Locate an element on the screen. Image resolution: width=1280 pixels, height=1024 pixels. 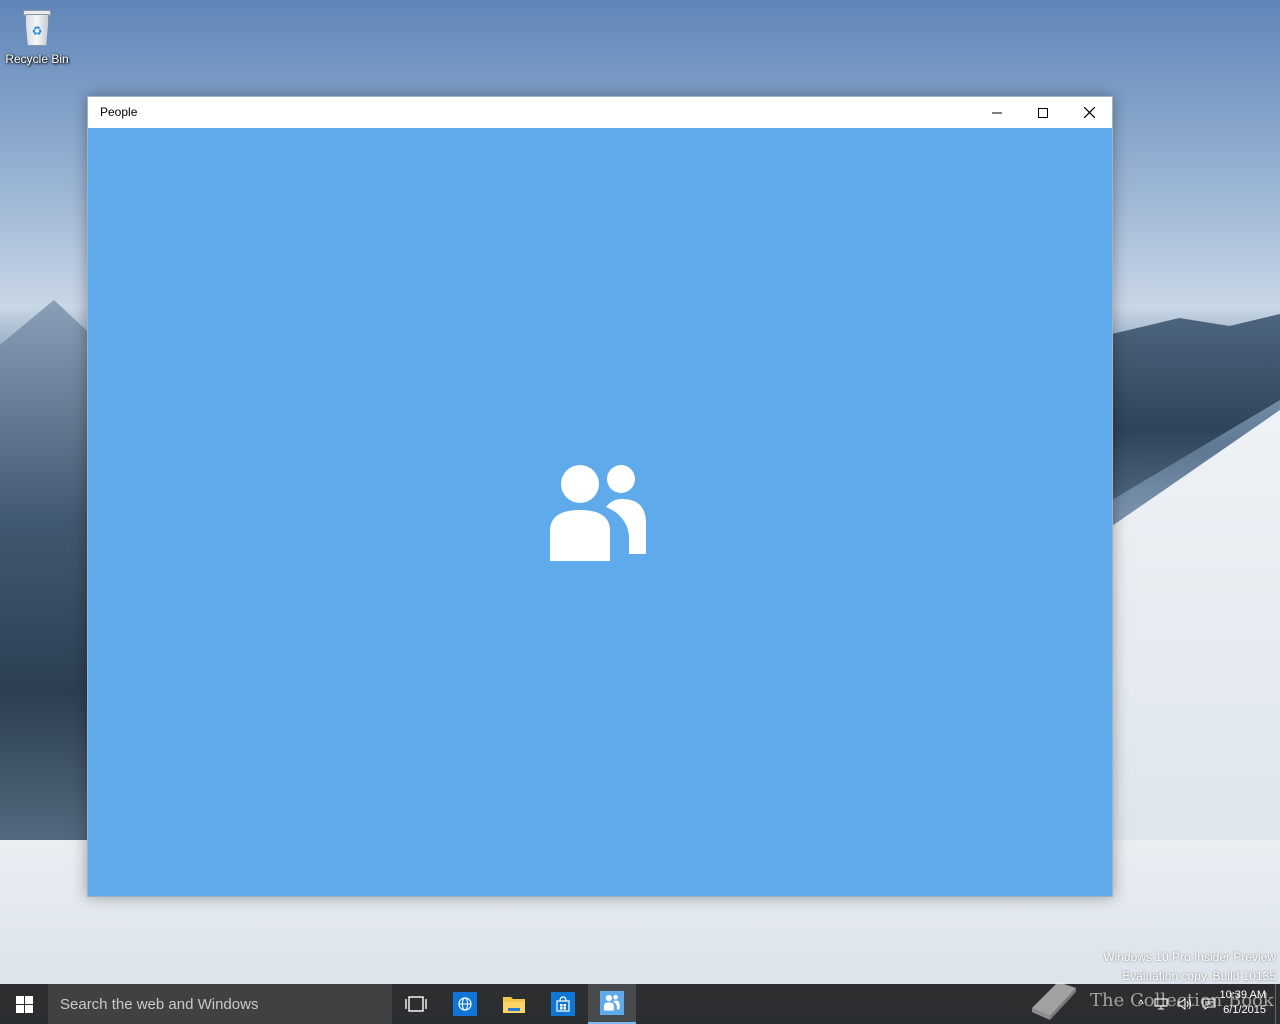
task-view-icon is located at coordinates (416, 1004).